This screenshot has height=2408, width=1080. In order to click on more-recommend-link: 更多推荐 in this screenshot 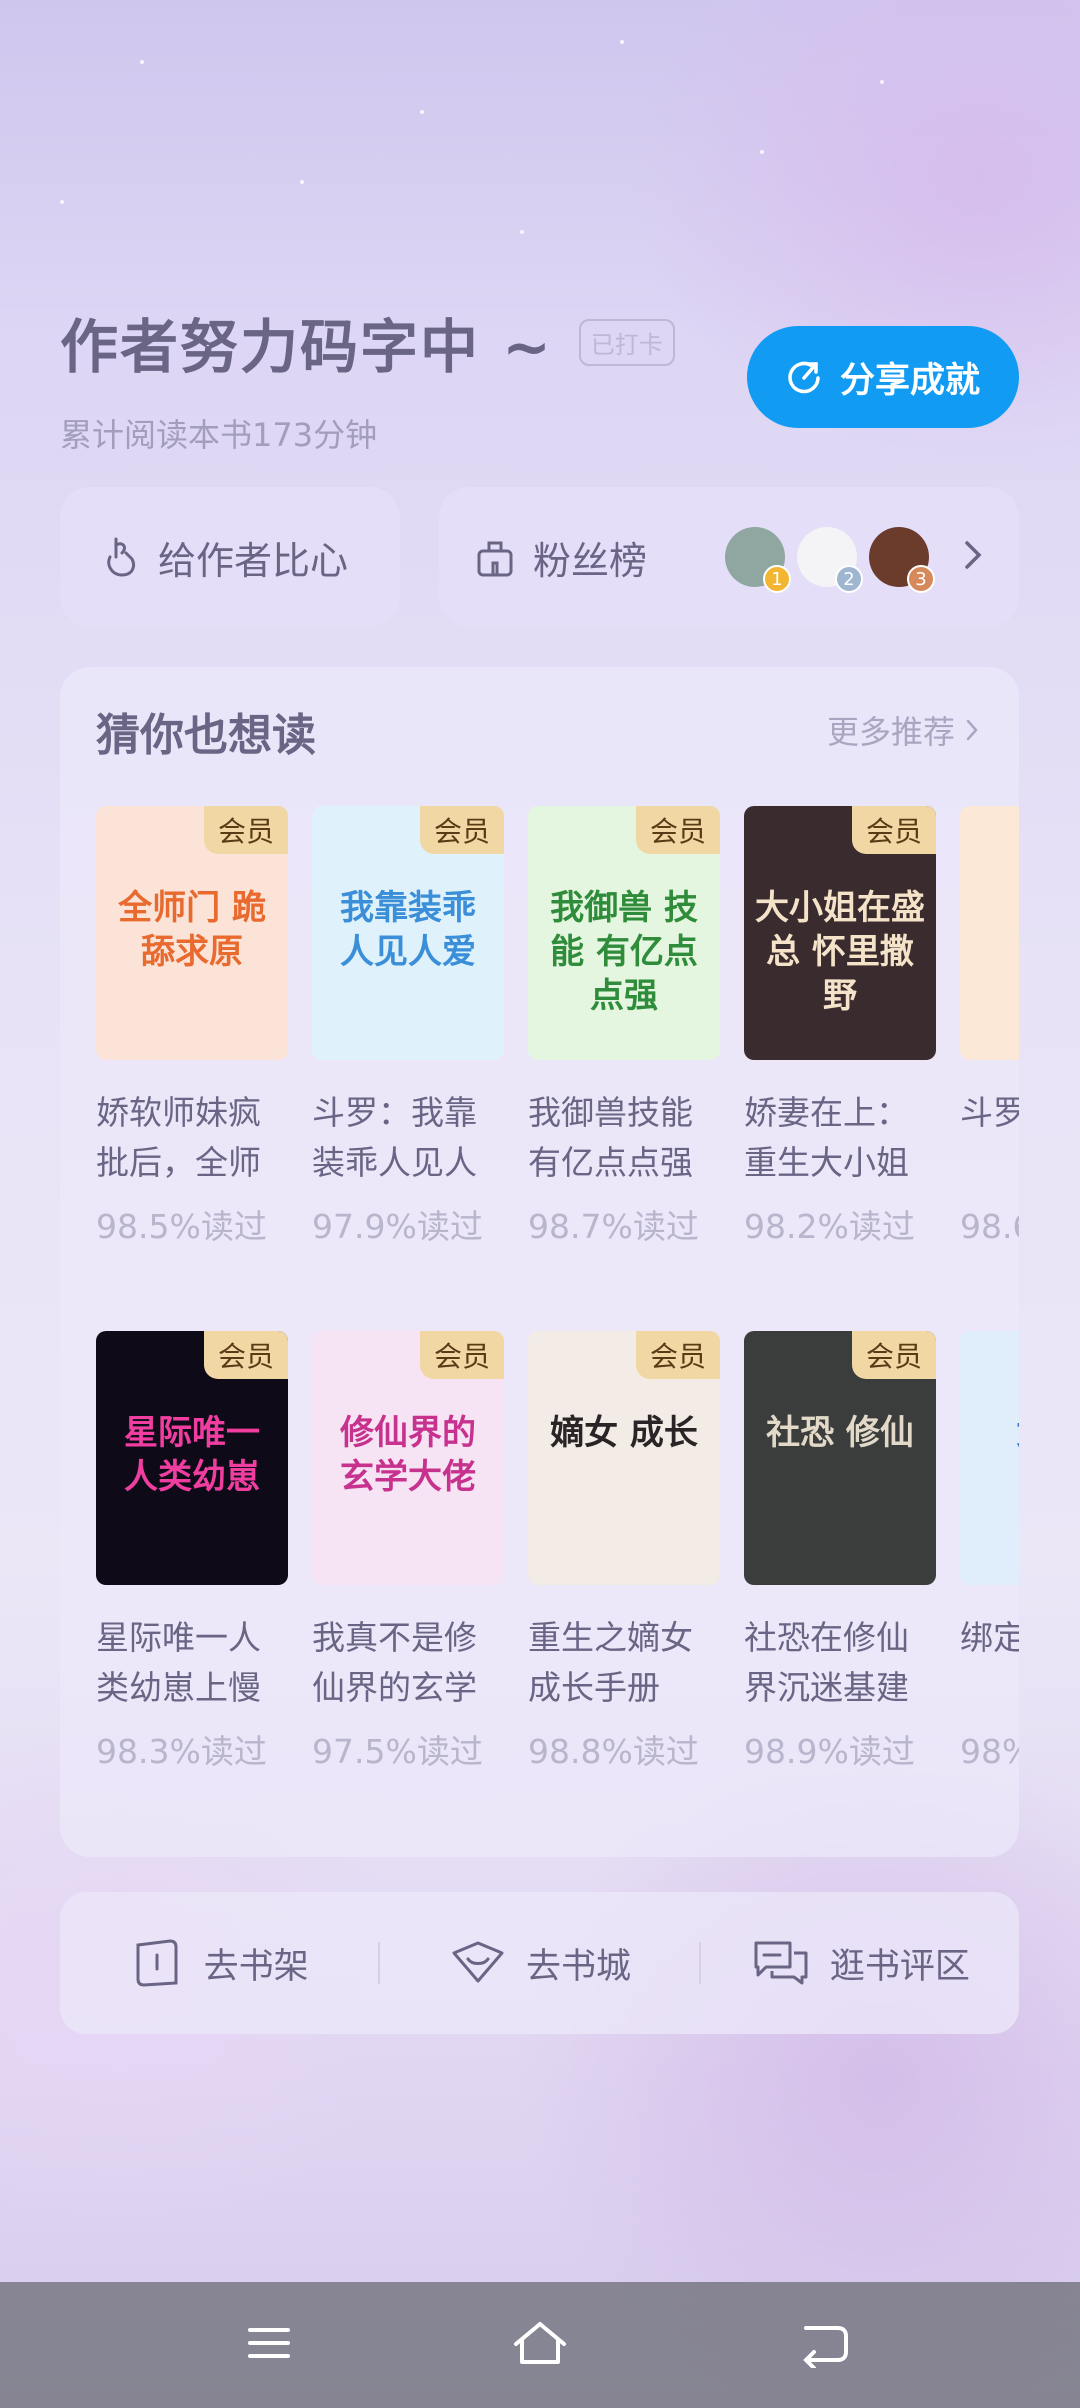, I will do `click(903, 730)`.